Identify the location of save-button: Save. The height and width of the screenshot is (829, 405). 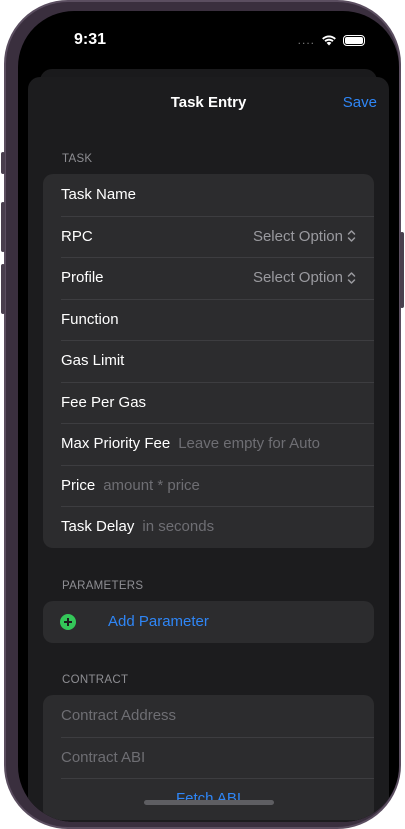
(360, 102).